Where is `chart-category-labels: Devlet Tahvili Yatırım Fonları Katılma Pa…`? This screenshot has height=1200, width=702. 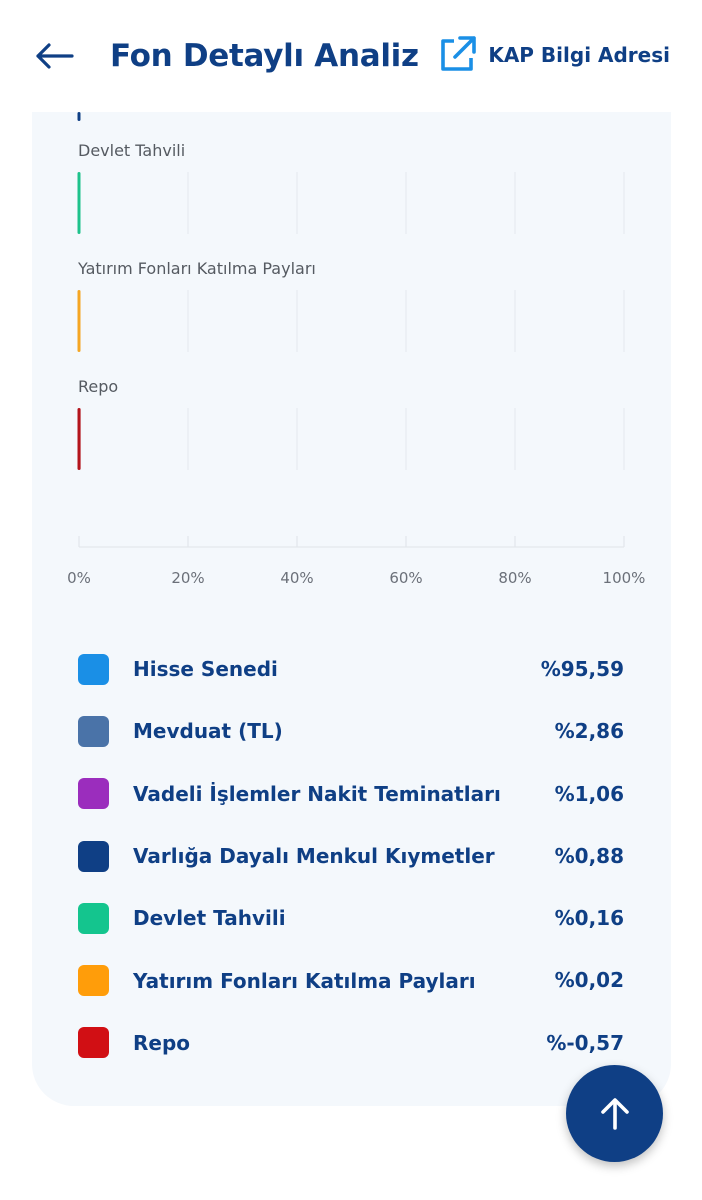 chart-category-labels: Devlet Tahvili Yatırım Fonları Katılma Pa… is located at coordinates (196, 268).